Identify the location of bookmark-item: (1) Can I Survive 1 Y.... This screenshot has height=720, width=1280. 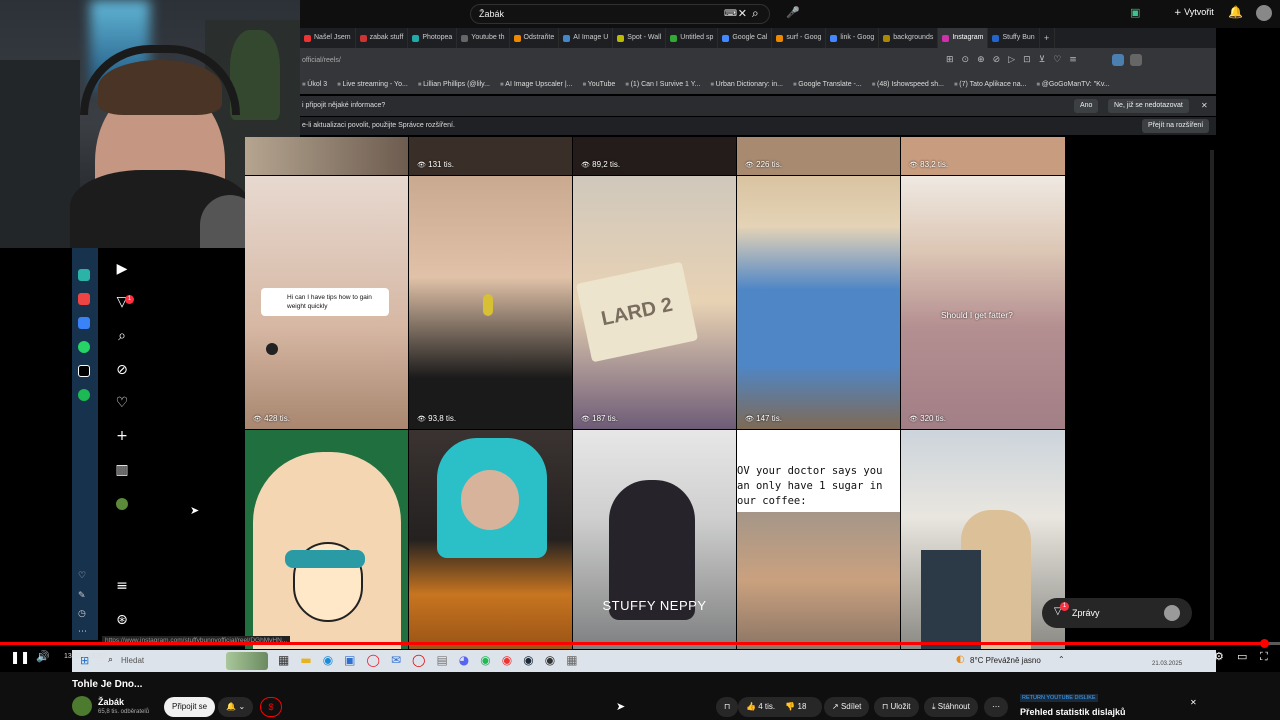
(663, 84).